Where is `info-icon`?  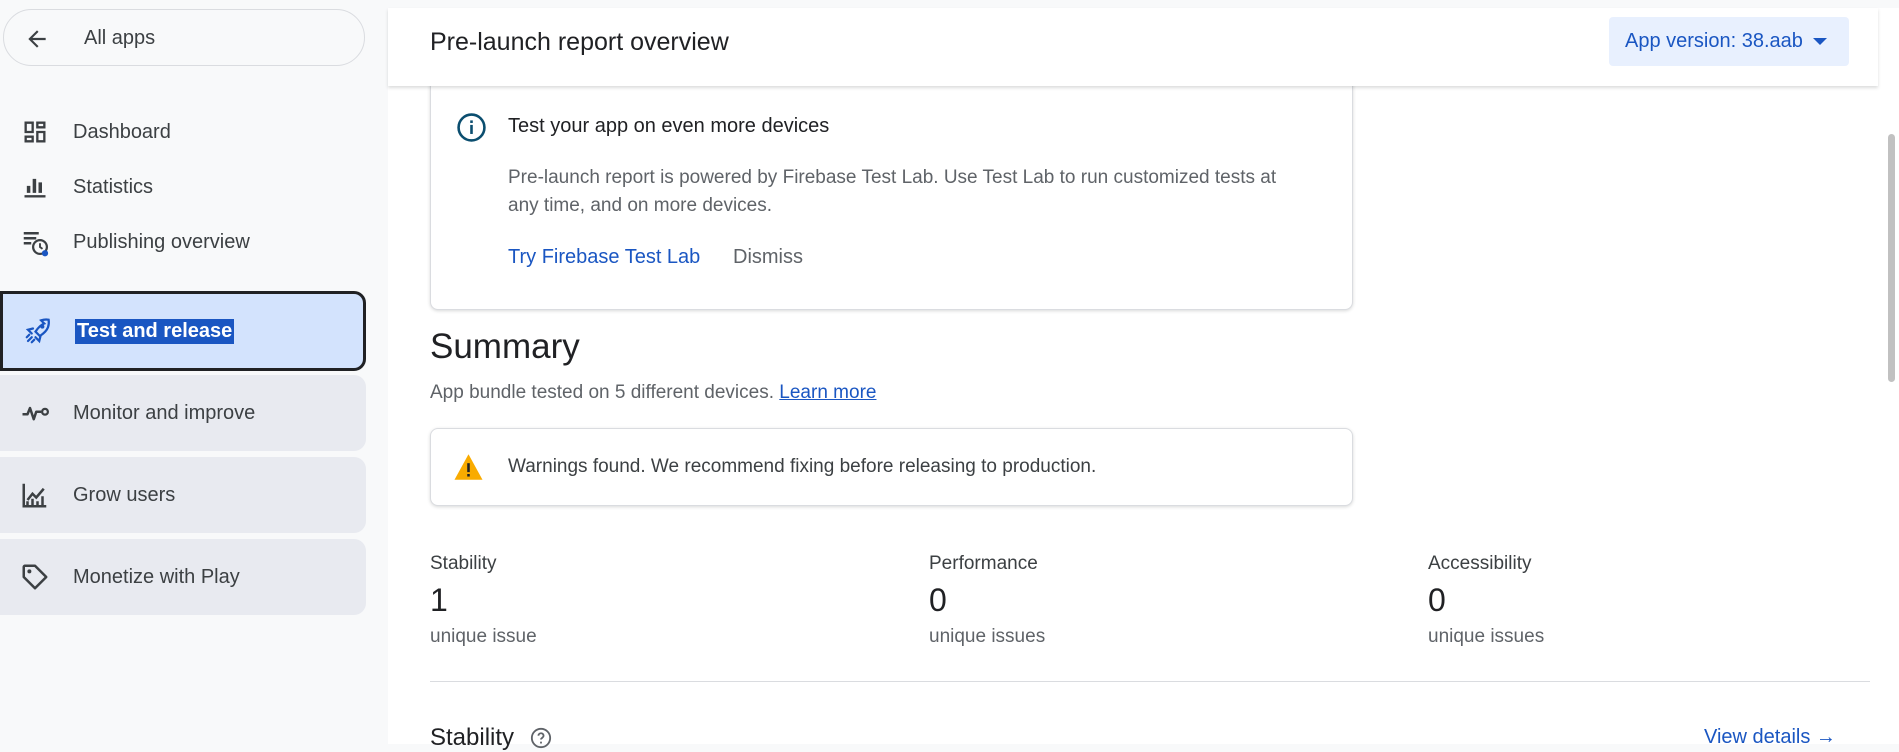
info-icon is located at coordinates (471, 127).